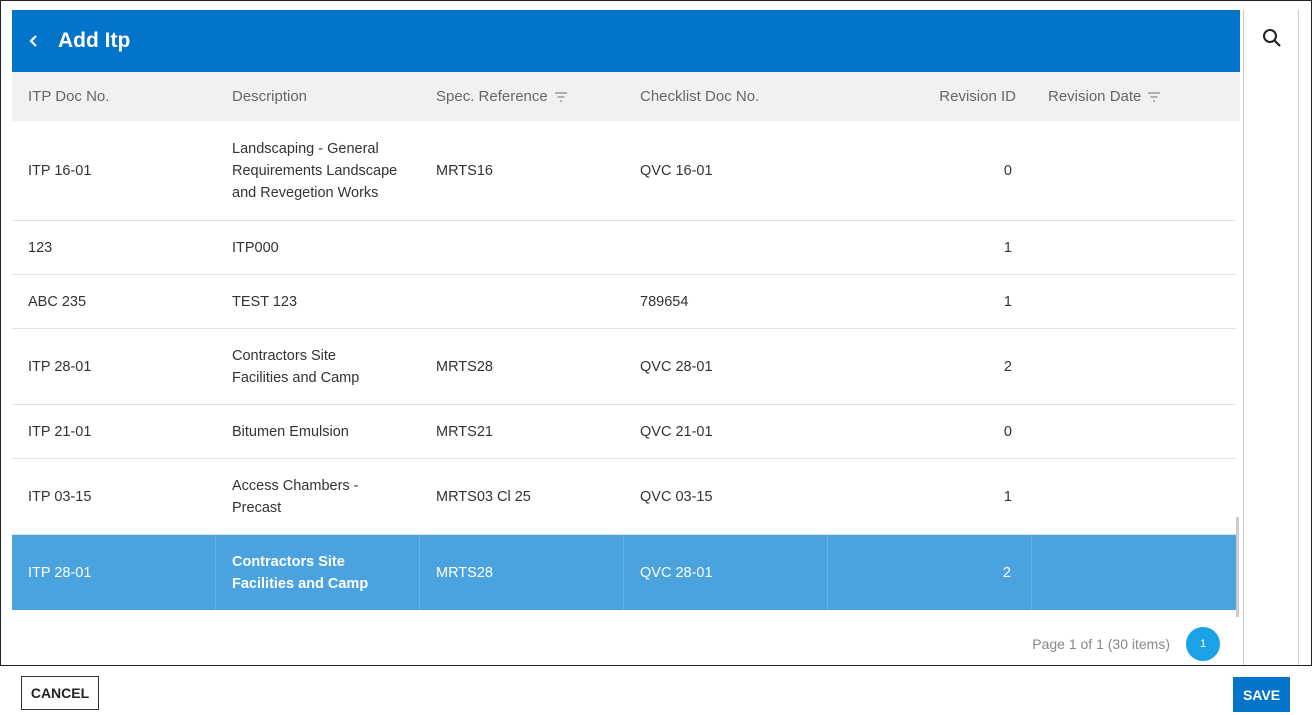 This screenshot has width=1312, height=715. I want to click on column-label: Spec. Reference, so click(492, 96).